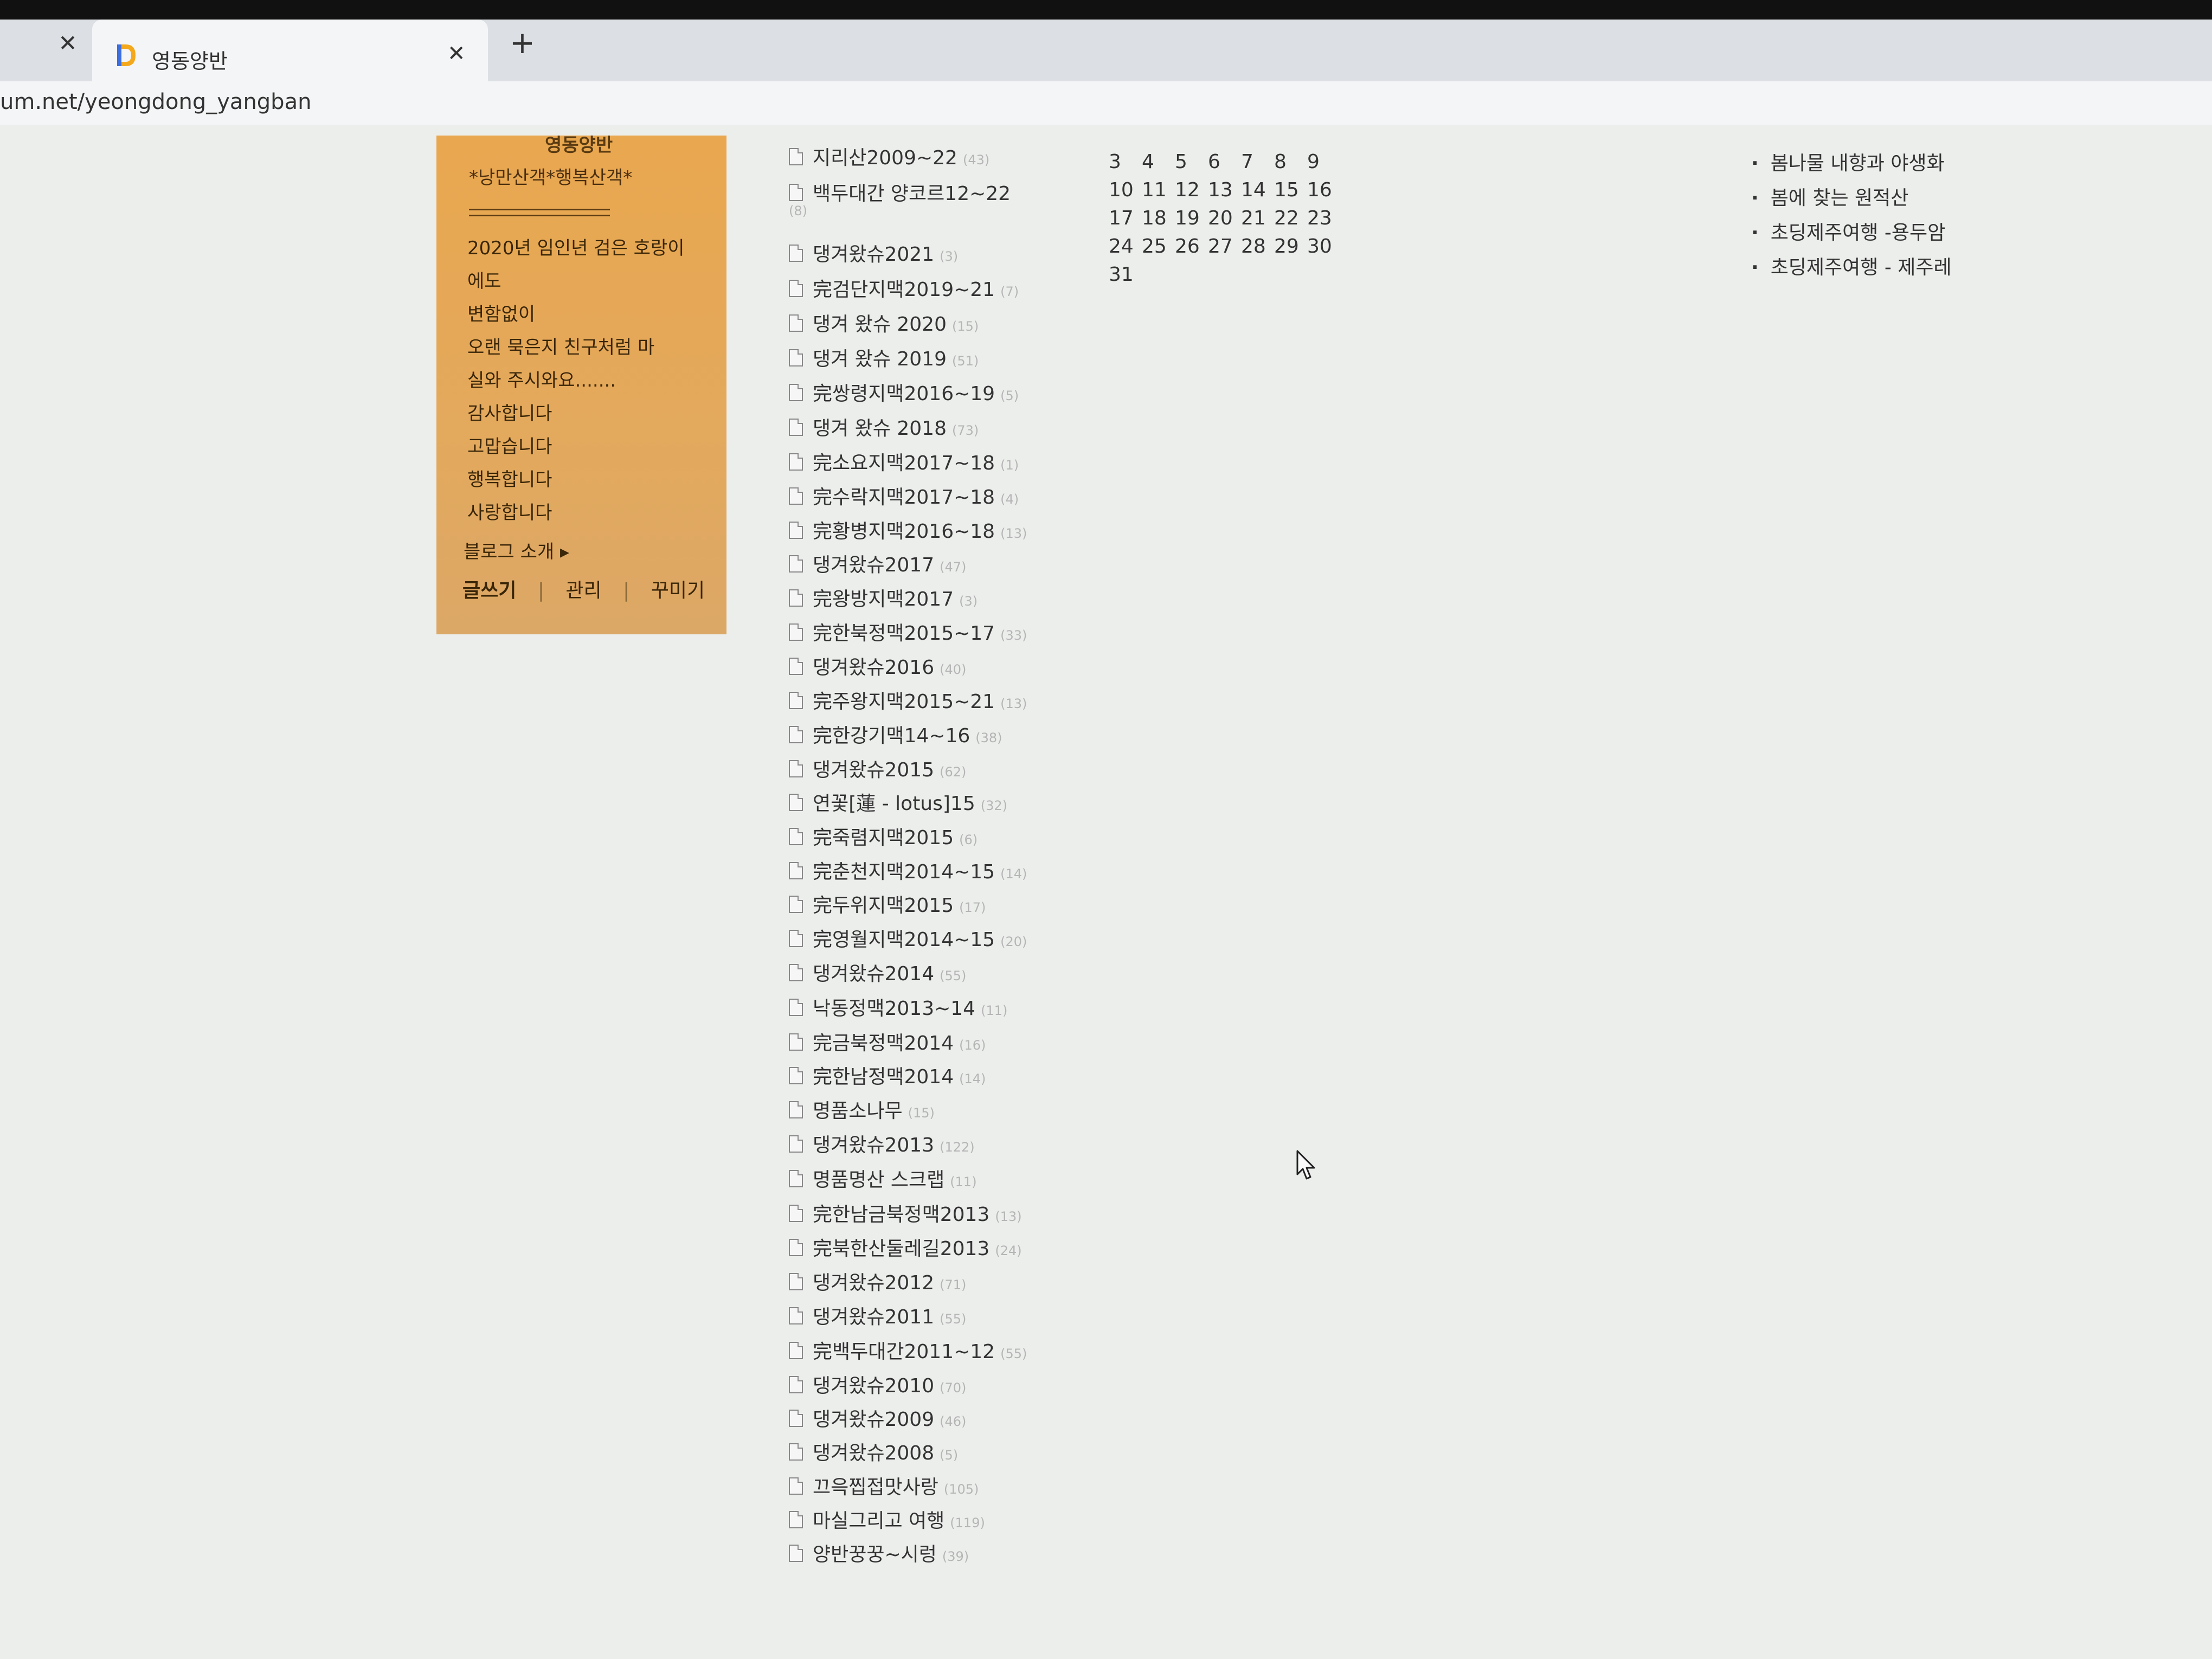  Describe the element at coordinates (968, 601) in the screenshot. I see `category-count: (3)` at that location.